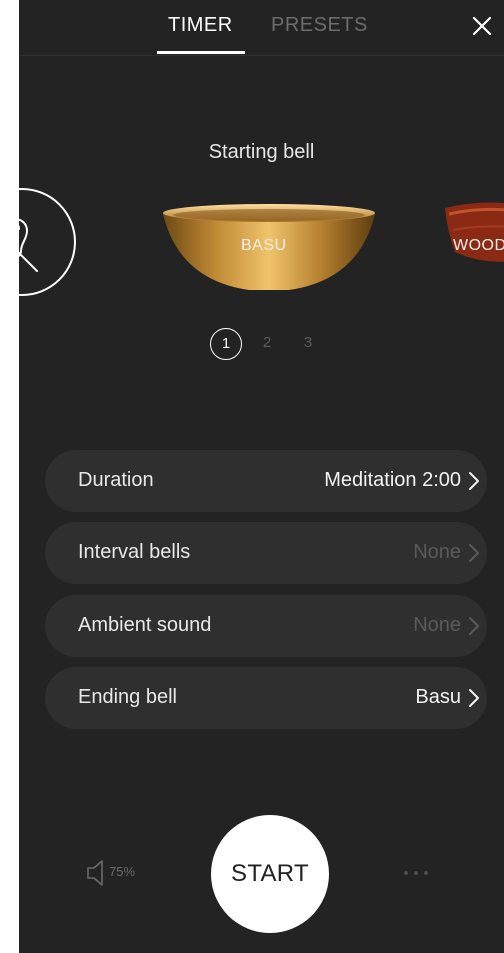  Describe the element at coordinates (392, 480) in the screenshot. I see `setting-value: Meditation 2:00` at that location.